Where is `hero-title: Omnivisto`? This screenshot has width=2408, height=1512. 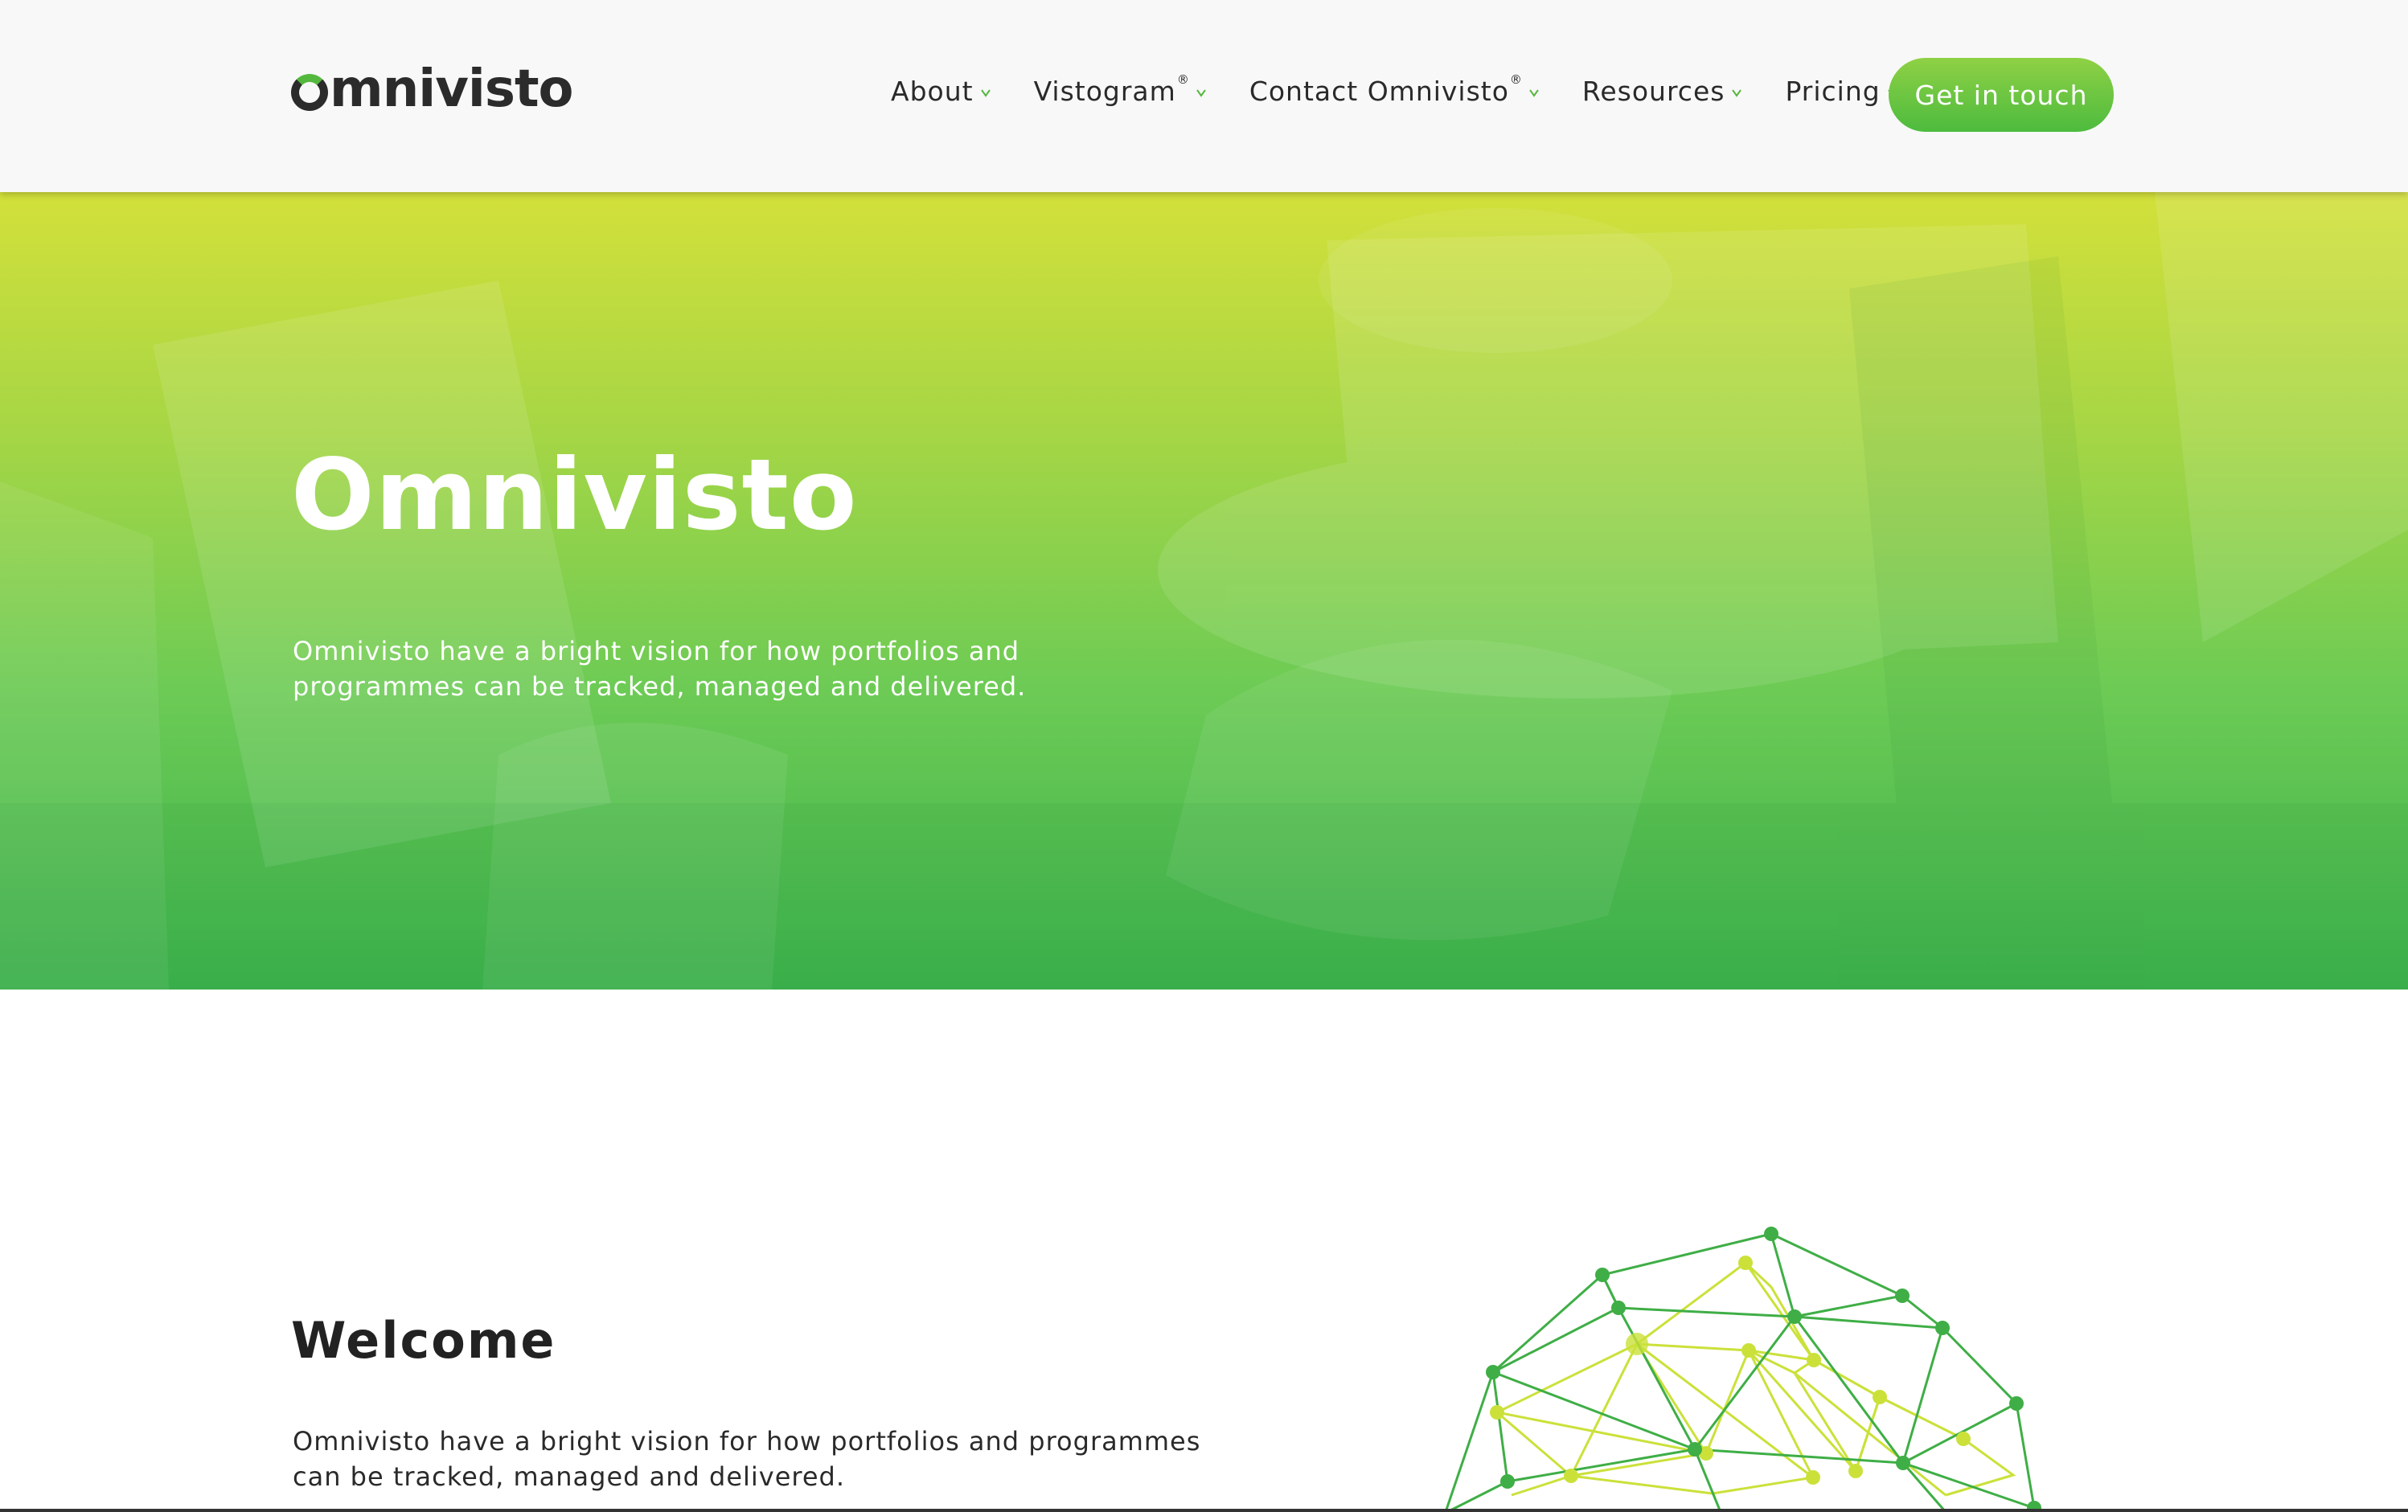 hero-title: Omnivisto is located at coordinates (574, 495).